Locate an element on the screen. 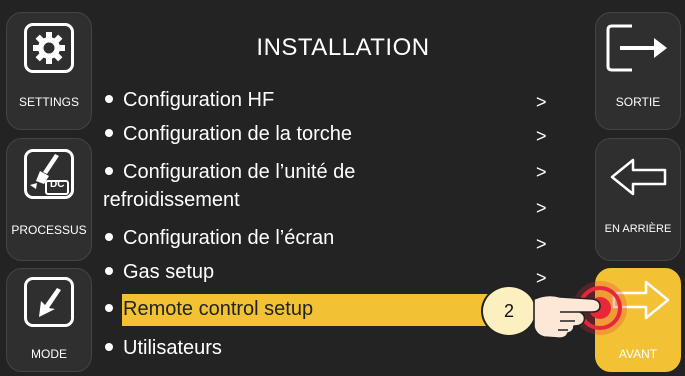 This screenshot has width=685, height=376. mode-button: MODE is located at coordinates (49, 320).